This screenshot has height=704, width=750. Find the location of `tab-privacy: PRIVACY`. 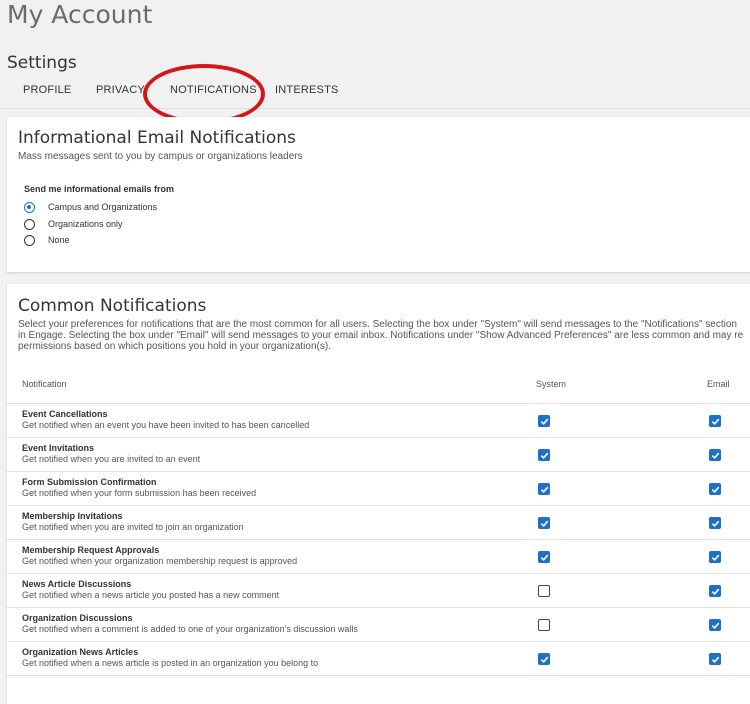

tab-privacy: PRIVACY is located at coordinates (120, 90).